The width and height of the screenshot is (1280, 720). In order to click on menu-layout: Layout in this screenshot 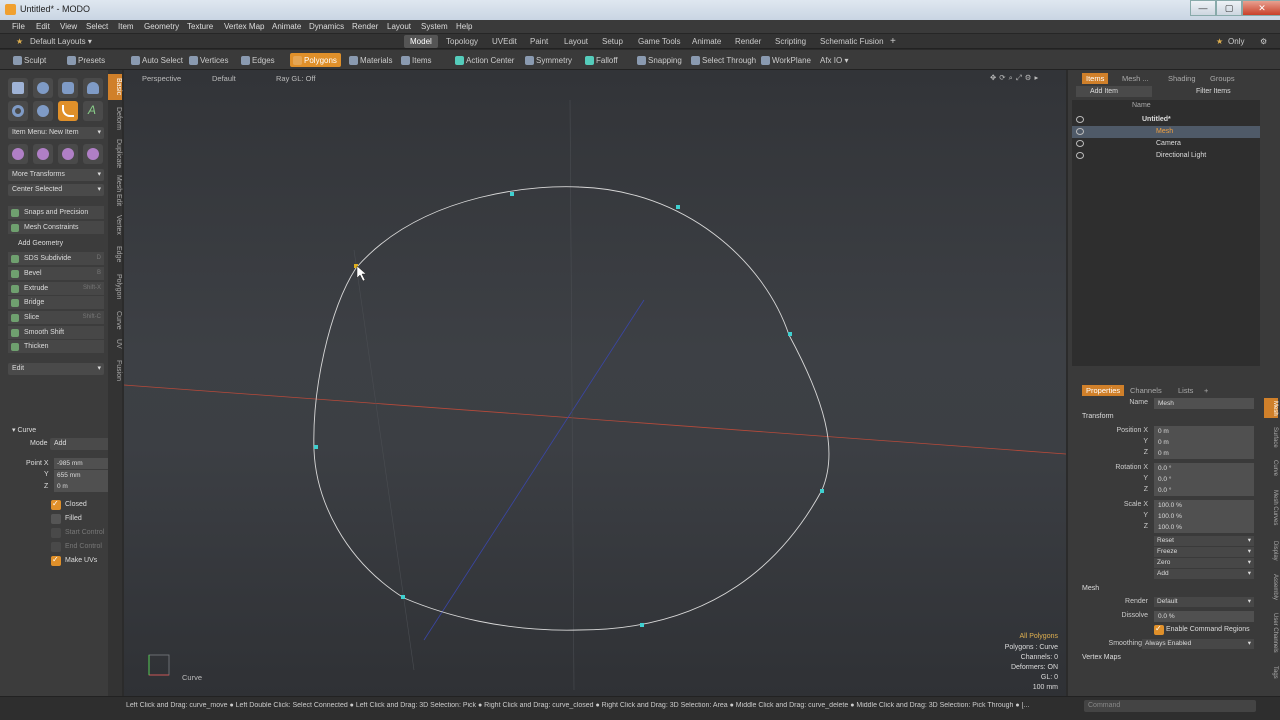, I will do `click(399, 26)`.